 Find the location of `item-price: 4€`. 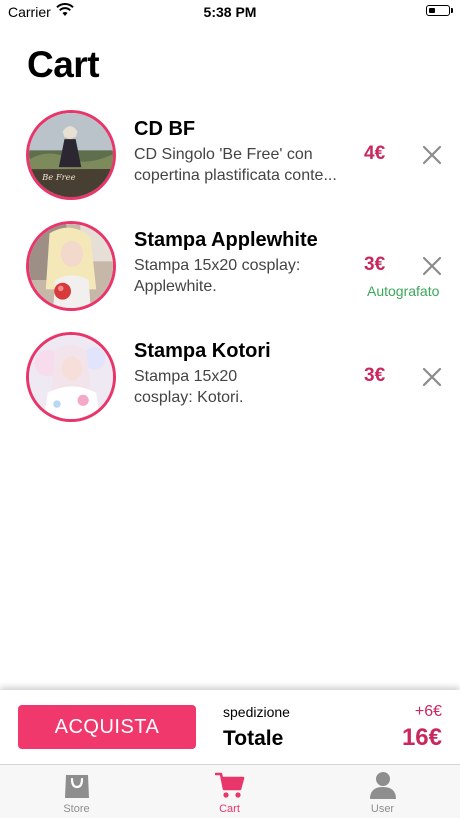

item-price: 4€ is located at coordinates (375, 153).